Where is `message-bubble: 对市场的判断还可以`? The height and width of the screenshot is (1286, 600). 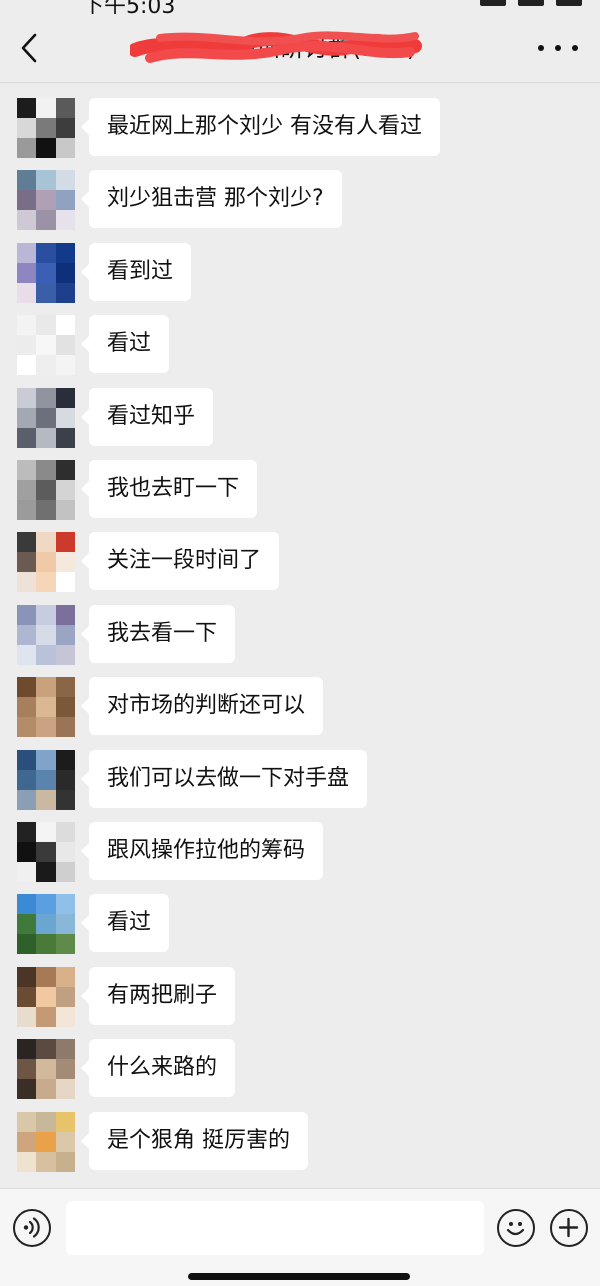
message-bubble: 对市场的判断还可以 is located at coordinates (202, 706).